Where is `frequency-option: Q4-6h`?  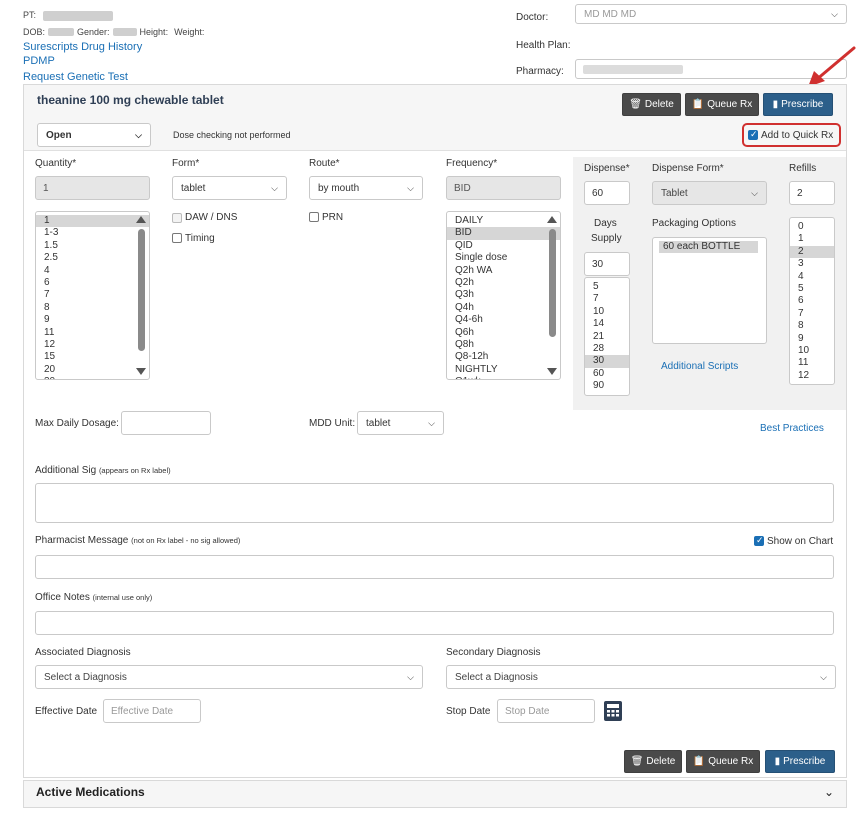
frequency-option: Q4-6h is located at coordinates (503, 320).